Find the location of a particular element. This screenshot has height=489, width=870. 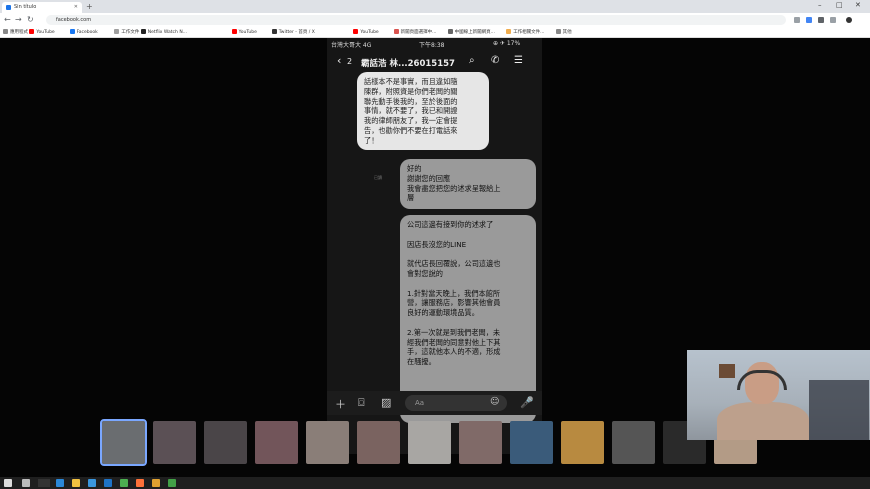

camera-icon: ⌼ is located at coordinates (361, 403).